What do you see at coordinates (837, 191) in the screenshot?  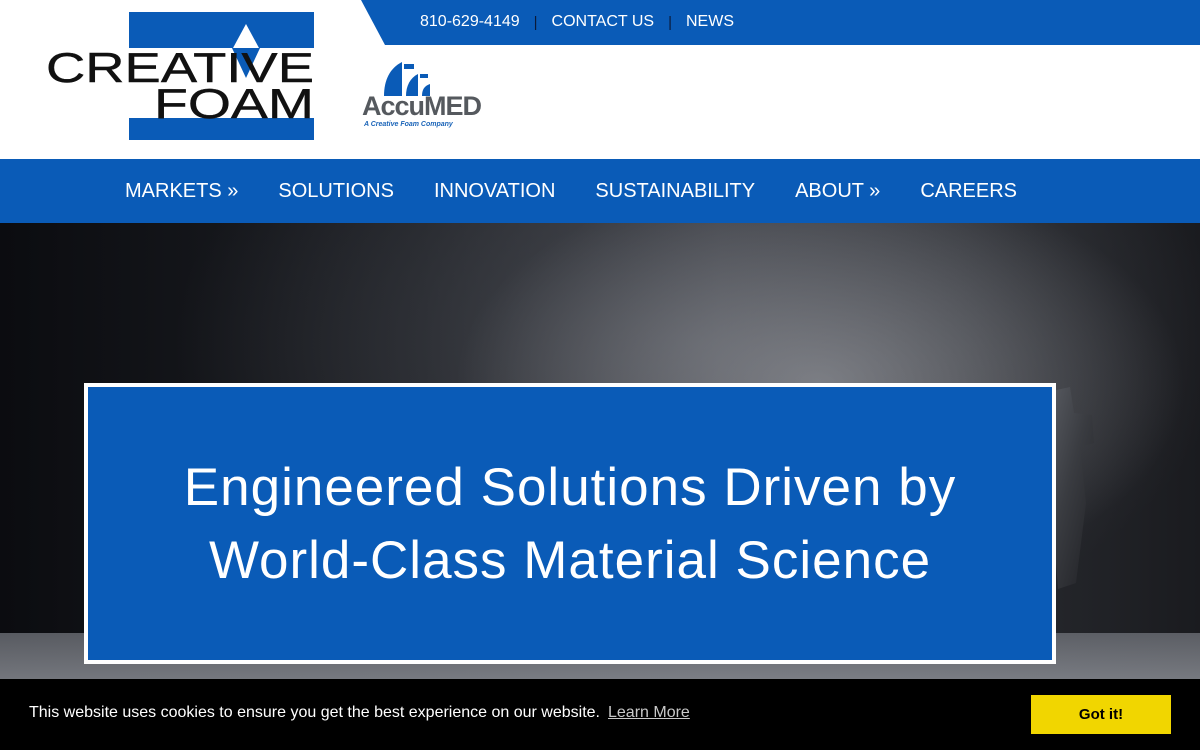 I see `nav-item-about: ABOUT »` at bounding box center [837, 191].